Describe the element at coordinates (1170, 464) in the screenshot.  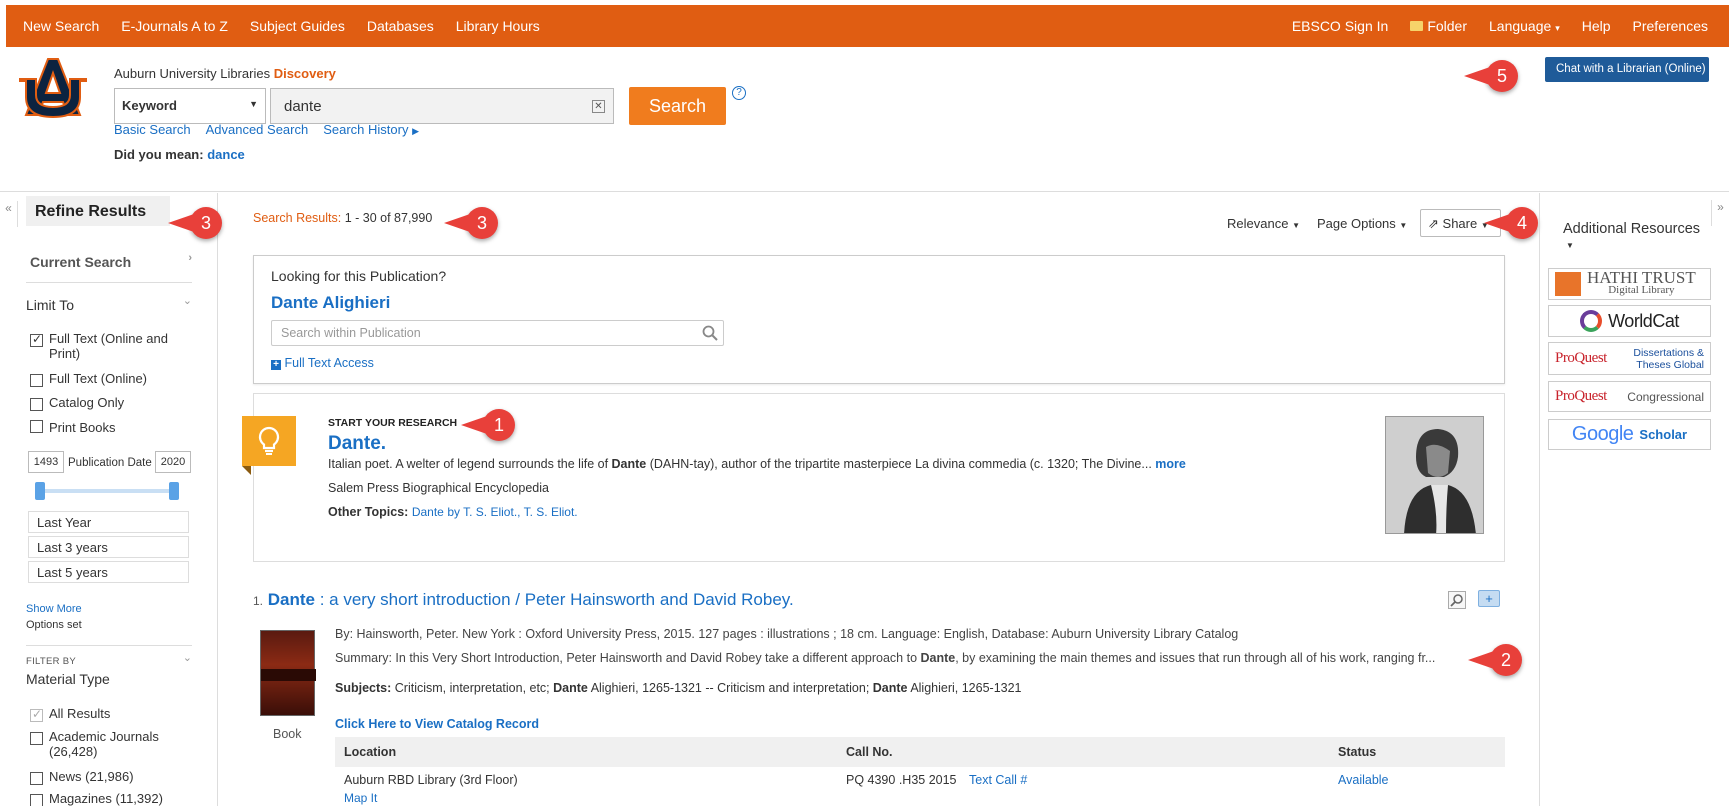
I see `research-more-link: more` at that location.